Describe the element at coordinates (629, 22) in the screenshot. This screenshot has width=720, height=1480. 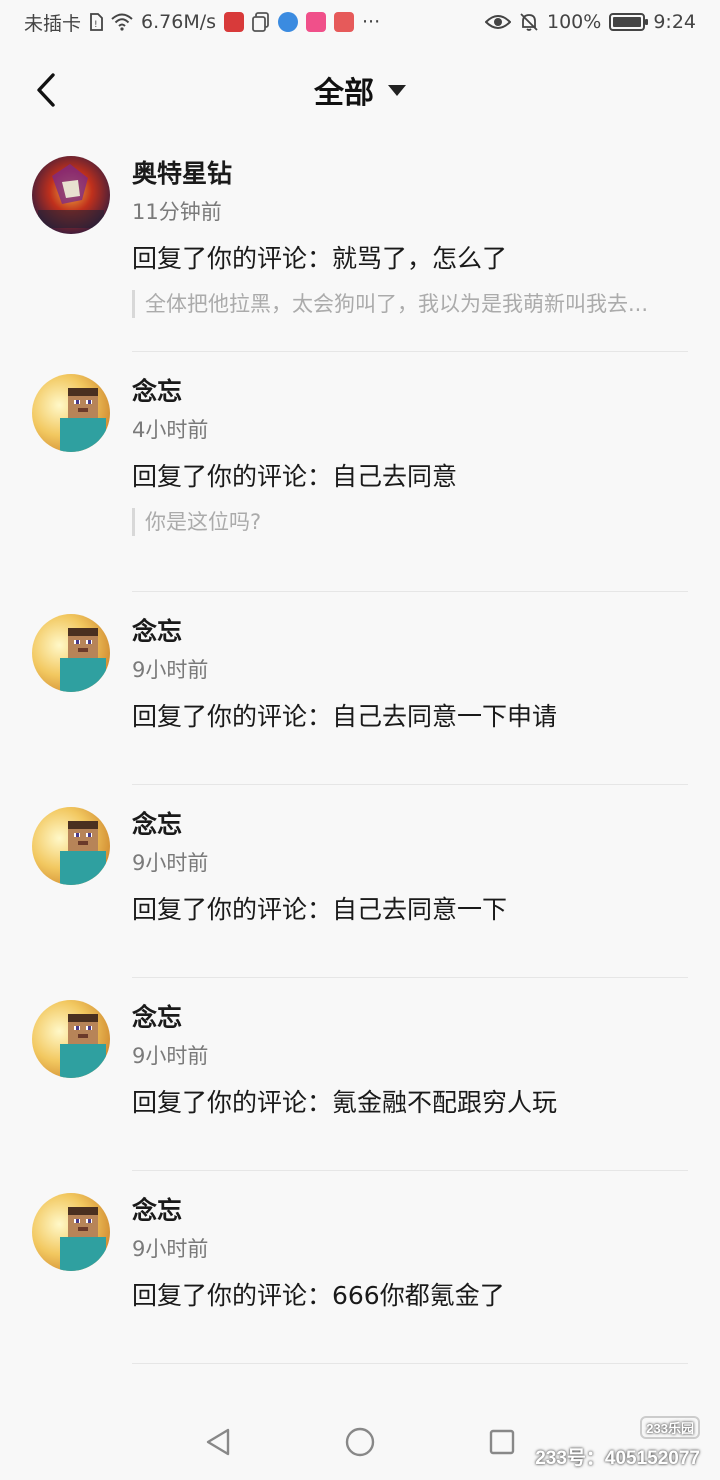
I see `battery-icon` at that location.